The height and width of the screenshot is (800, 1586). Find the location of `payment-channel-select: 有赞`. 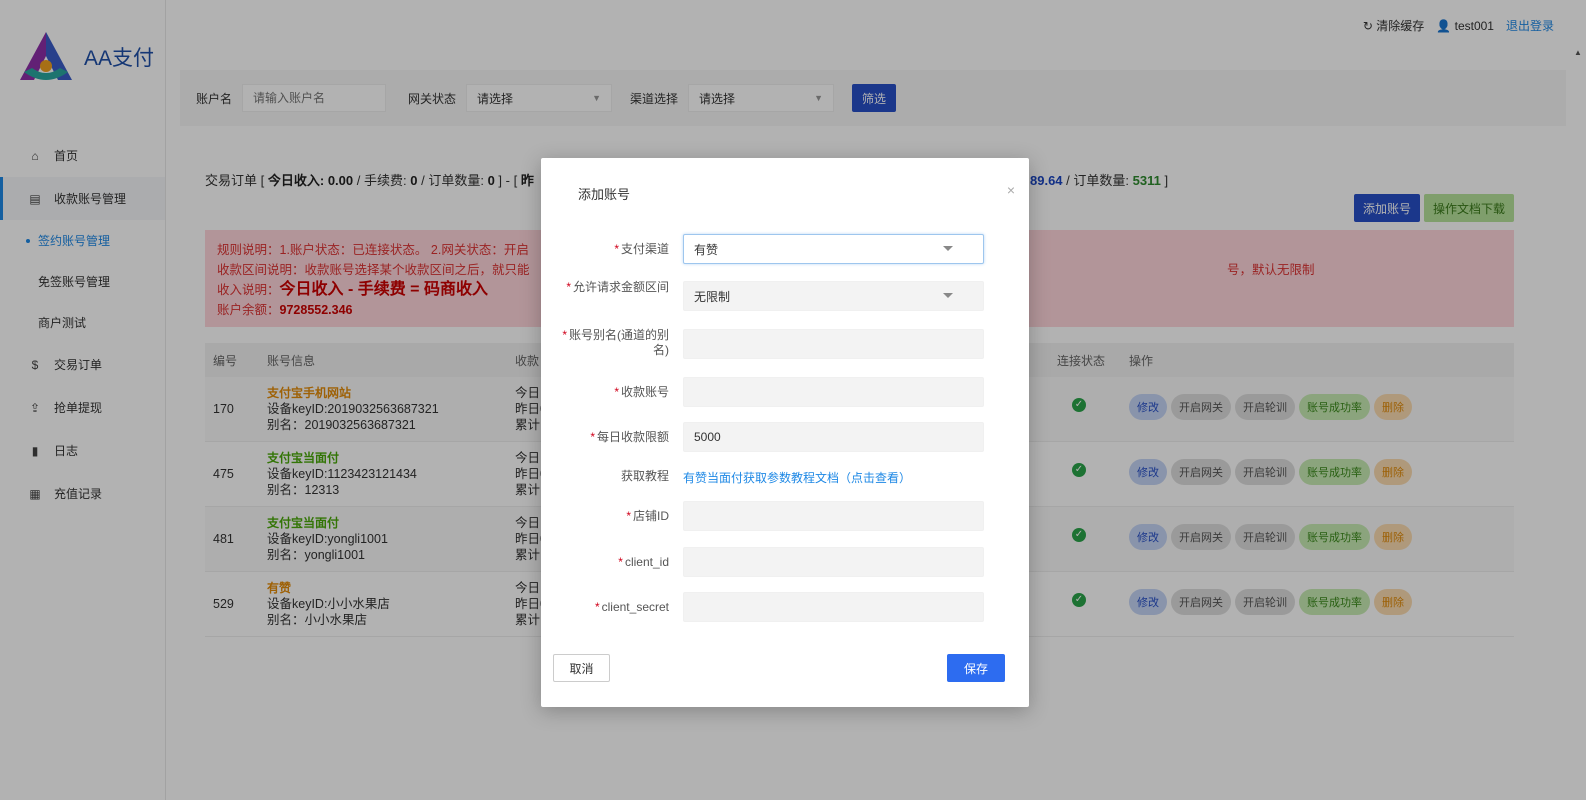

payment-channel-select: 有赞 is located at coordinates (833, 249).